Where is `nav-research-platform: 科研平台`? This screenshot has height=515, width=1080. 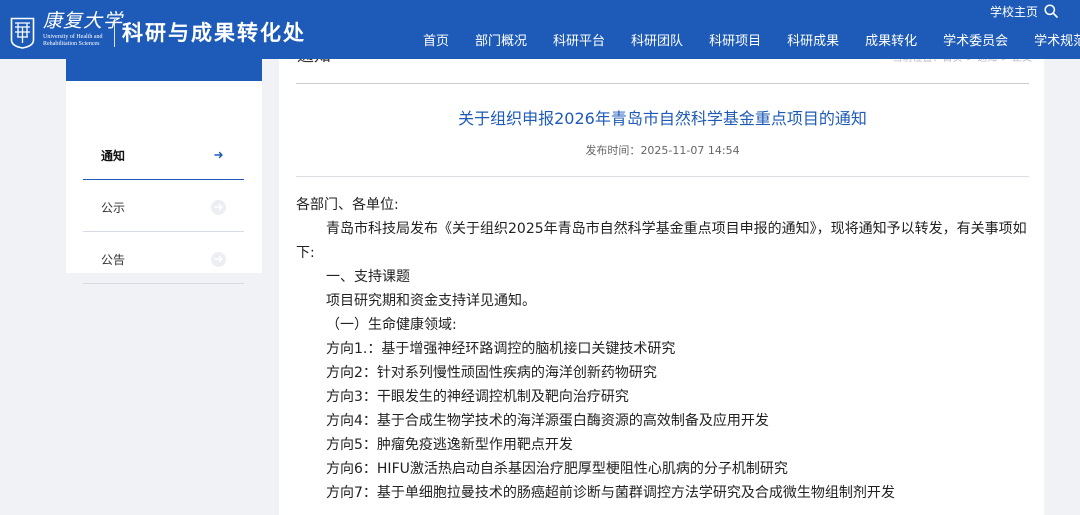
nav-research-platform: 科研平台 is located at coordinates (579, 42).